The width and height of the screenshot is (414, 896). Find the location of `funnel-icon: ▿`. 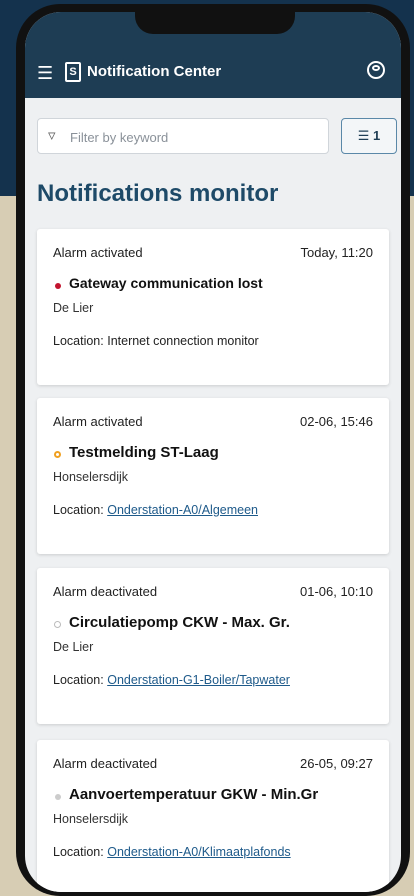

funnel-icon: ▿ is located at coordinates (52, 135).